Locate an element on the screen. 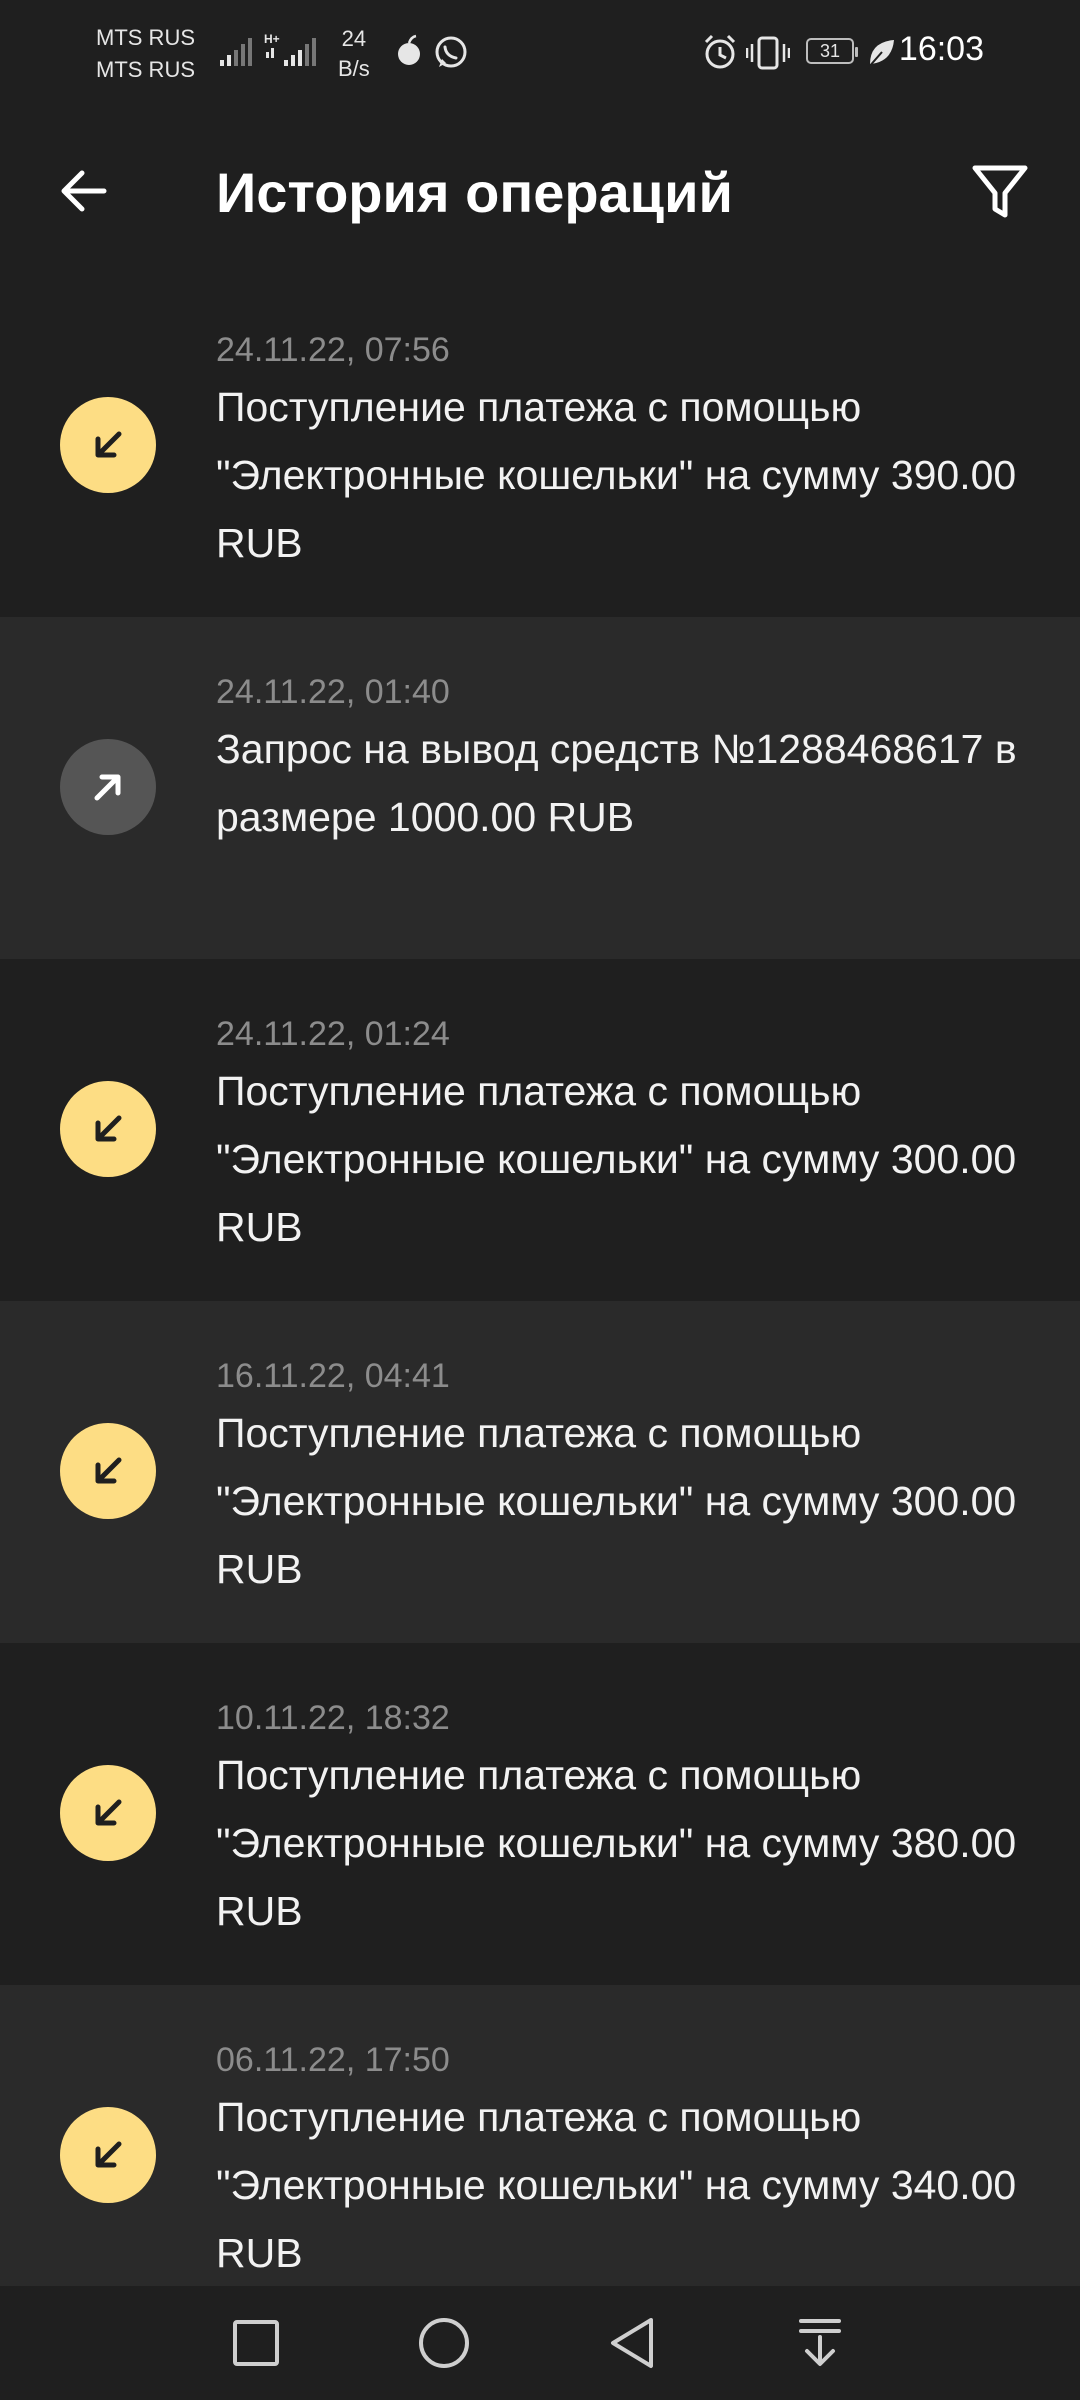 This screenshot has width=1080, height=2400. leaf-icon is located at coordinates (880, 54).